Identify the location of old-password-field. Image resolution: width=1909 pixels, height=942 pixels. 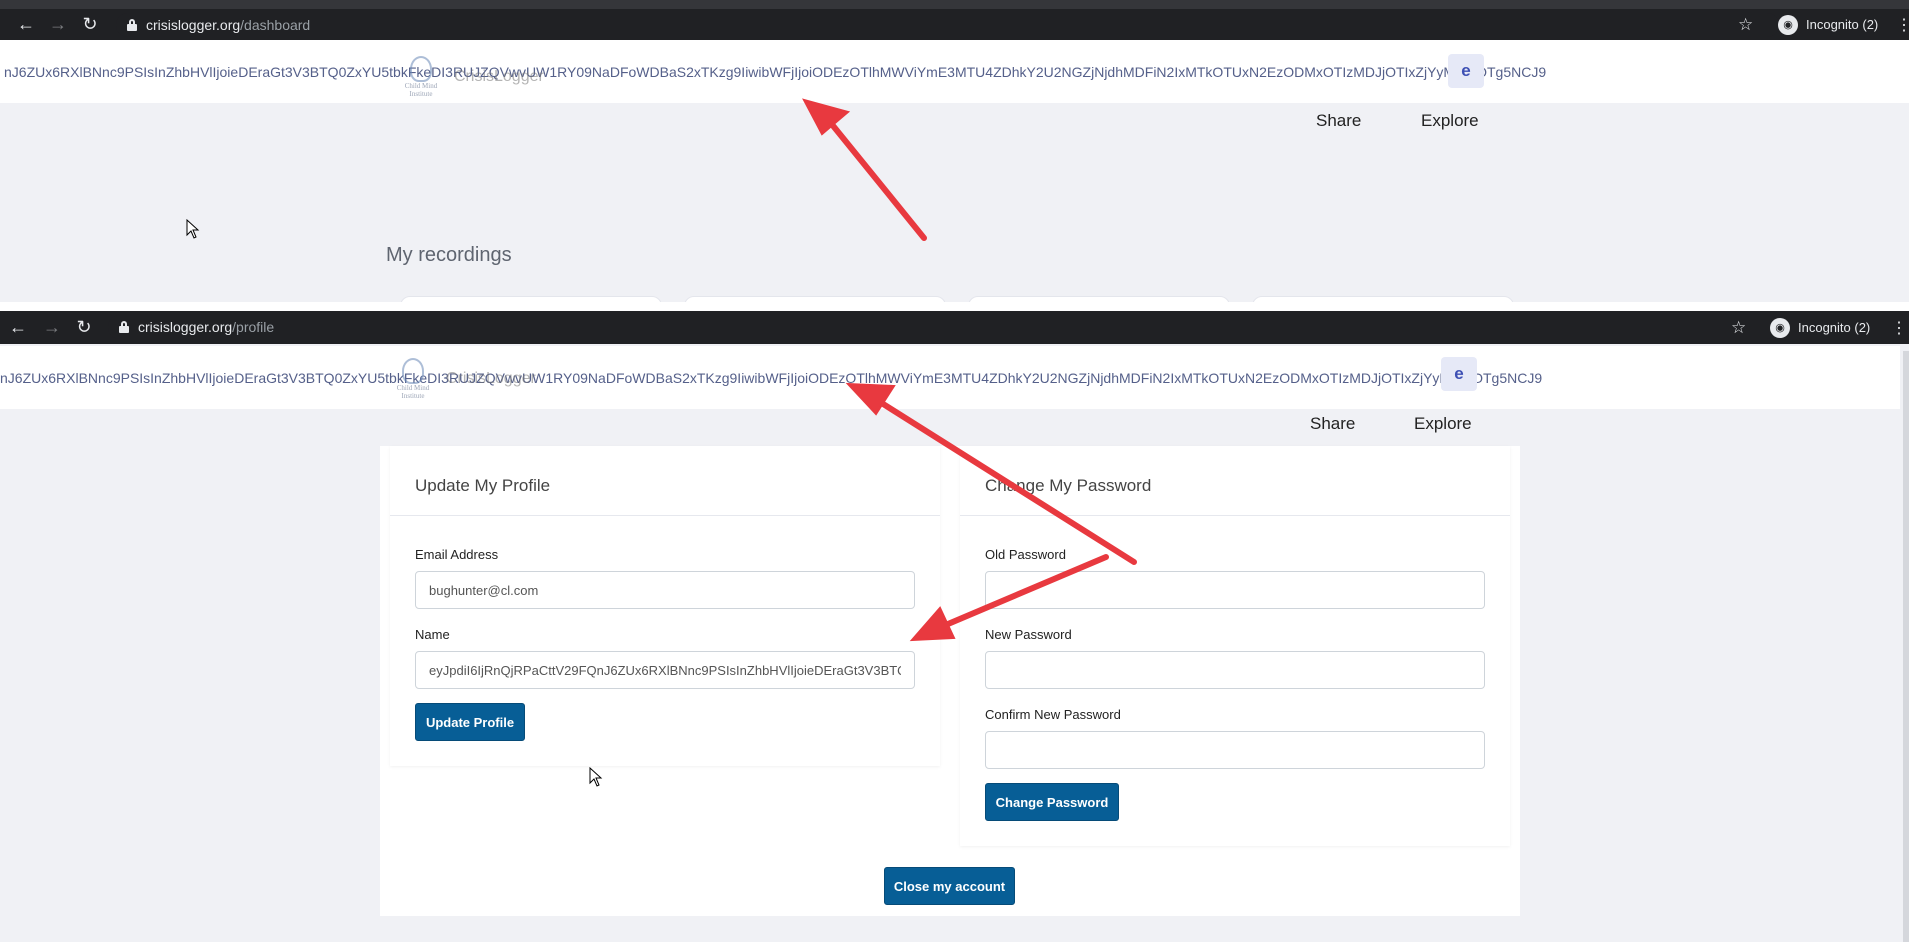
(1235, 590).